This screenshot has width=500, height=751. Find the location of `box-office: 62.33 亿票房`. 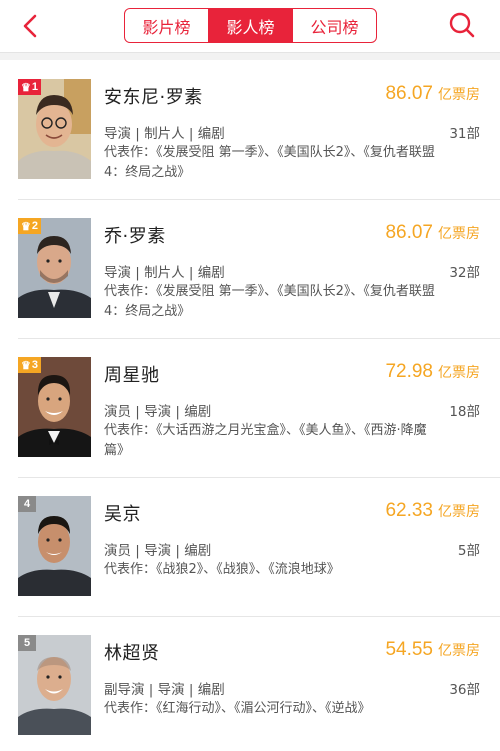

box-office: 62.33 亿票房 is located at coordinates (432, 511).